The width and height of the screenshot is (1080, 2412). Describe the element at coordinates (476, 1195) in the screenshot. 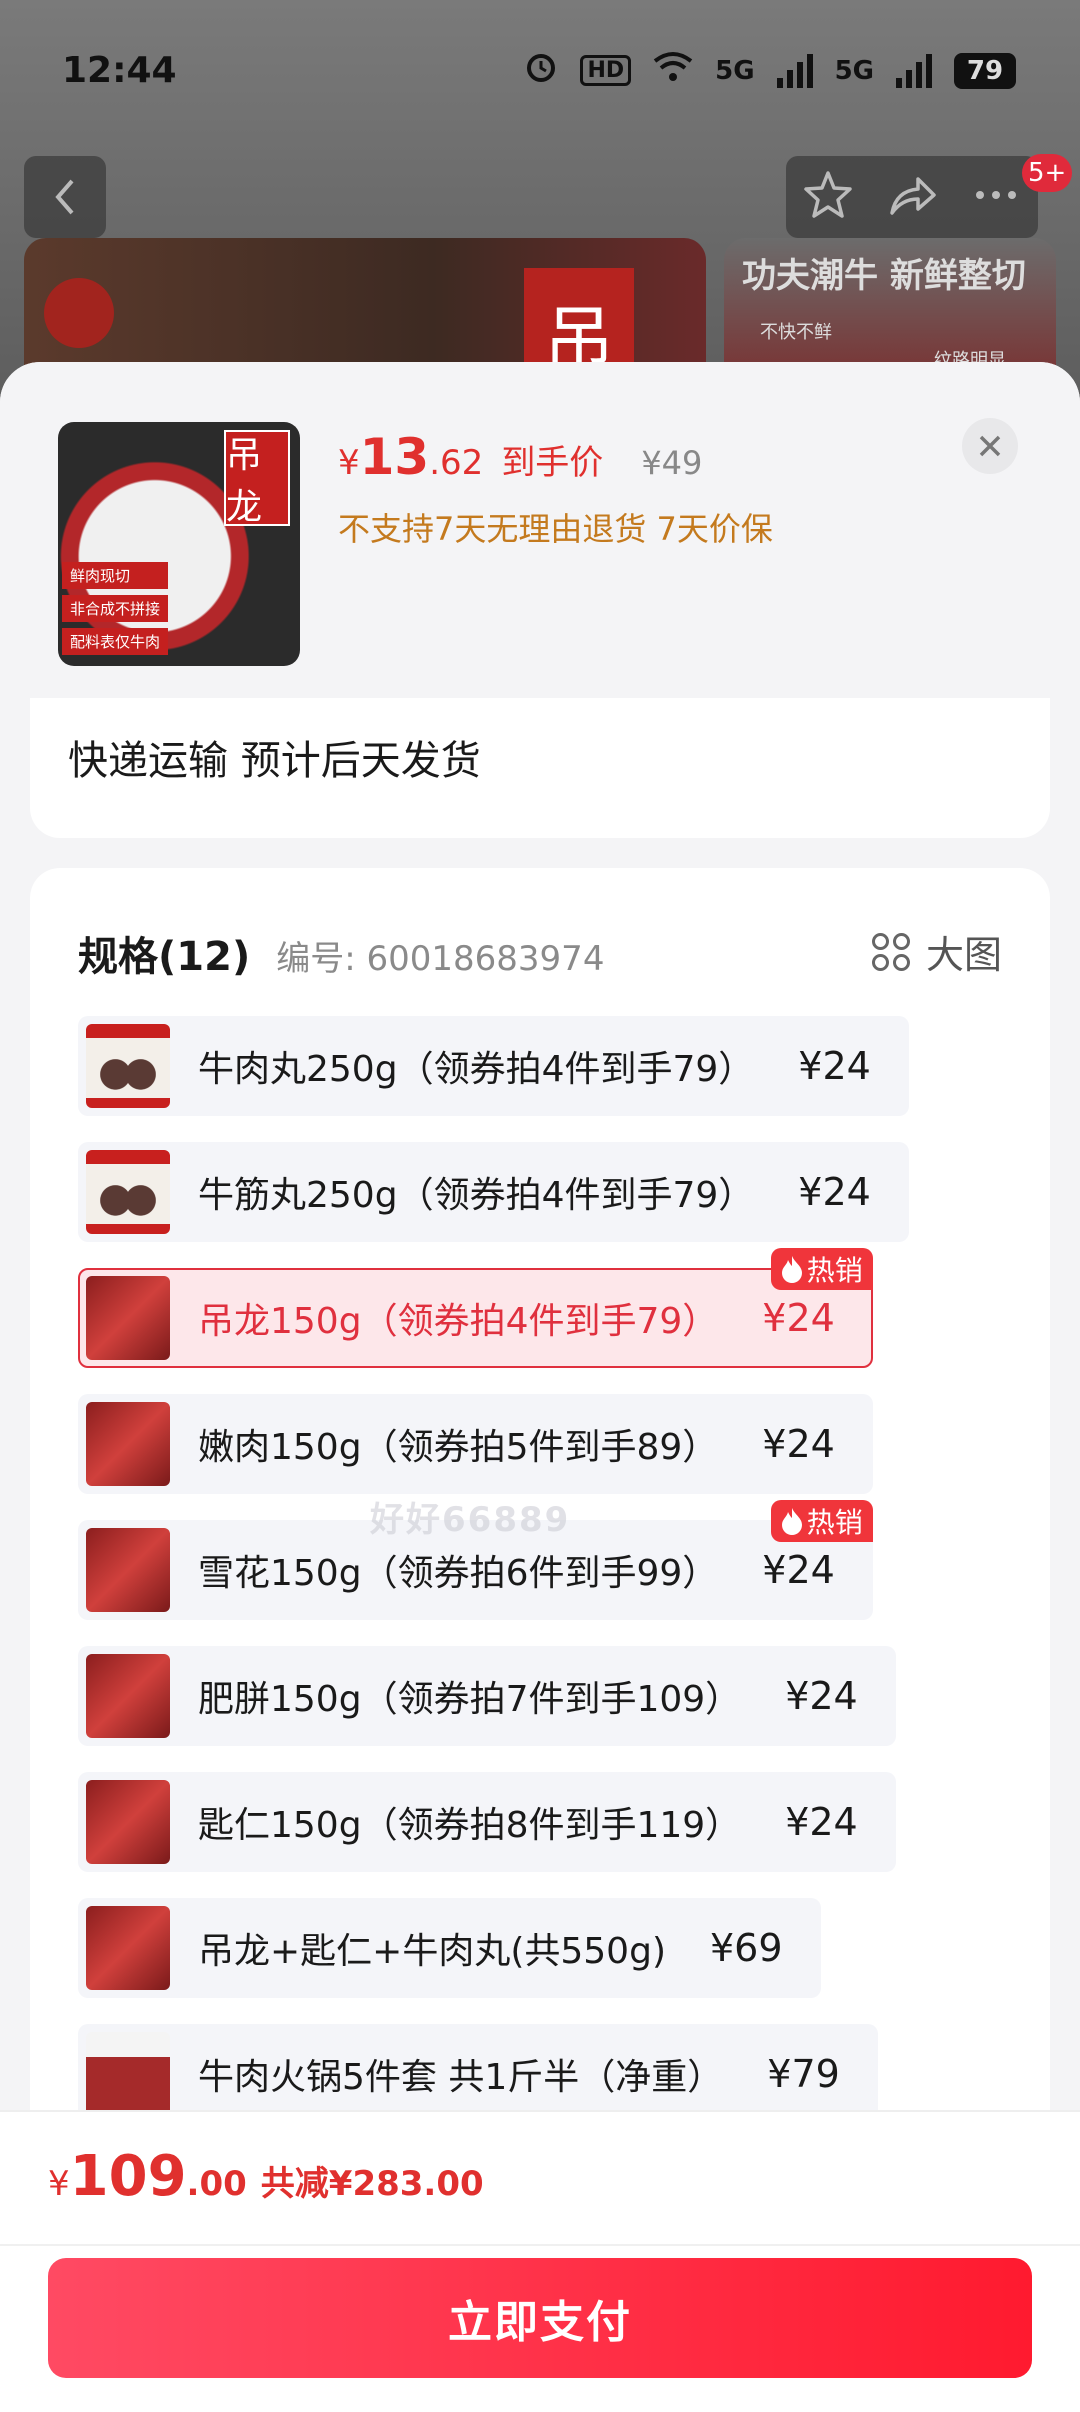

I see `option-label: 牛筋丸250g（领券拍4件到手79）` at that location.